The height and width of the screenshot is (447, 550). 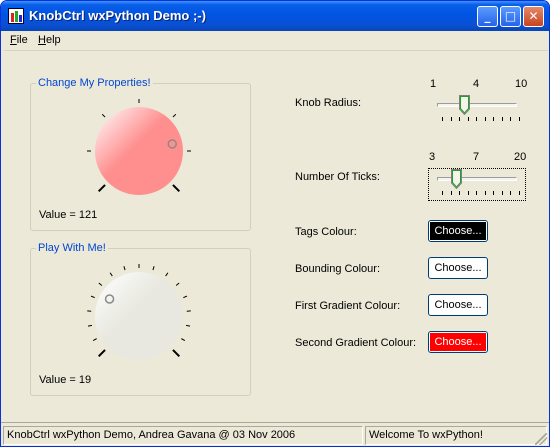 I want to click on resize-grip, so click(x=541, y=439).